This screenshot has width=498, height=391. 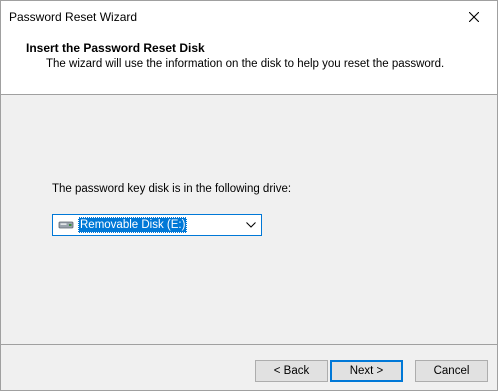 I want to click on window-title: Password Reset Wizard, so click(x=73, y=17).